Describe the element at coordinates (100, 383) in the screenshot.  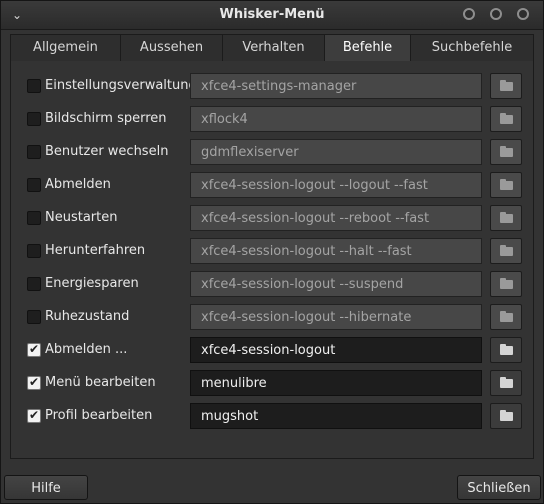
I see `command-label: Menü bearbeiten` at that location.